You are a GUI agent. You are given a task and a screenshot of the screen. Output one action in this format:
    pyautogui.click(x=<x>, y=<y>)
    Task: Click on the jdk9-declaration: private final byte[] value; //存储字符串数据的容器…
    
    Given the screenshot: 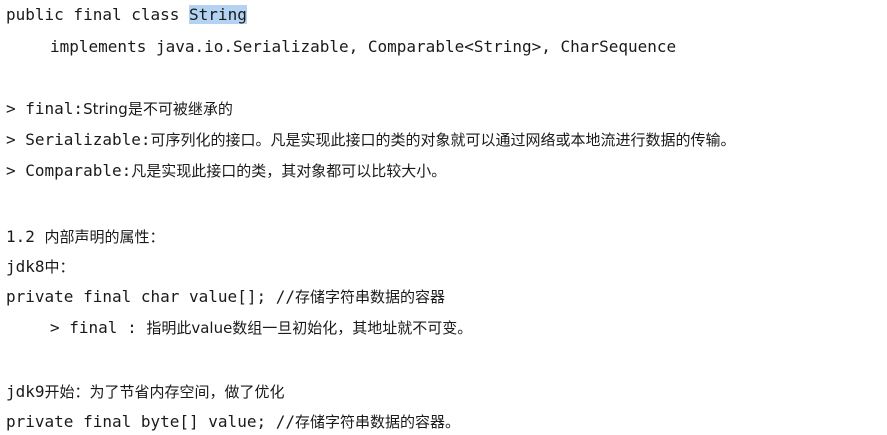 What is the action you would take?
    pyautogui.click(x=233, y=422)
    